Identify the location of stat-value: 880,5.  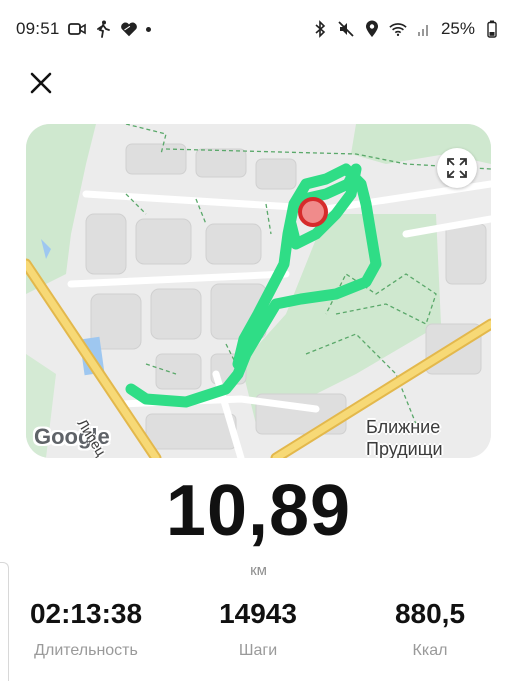
(430, 613).